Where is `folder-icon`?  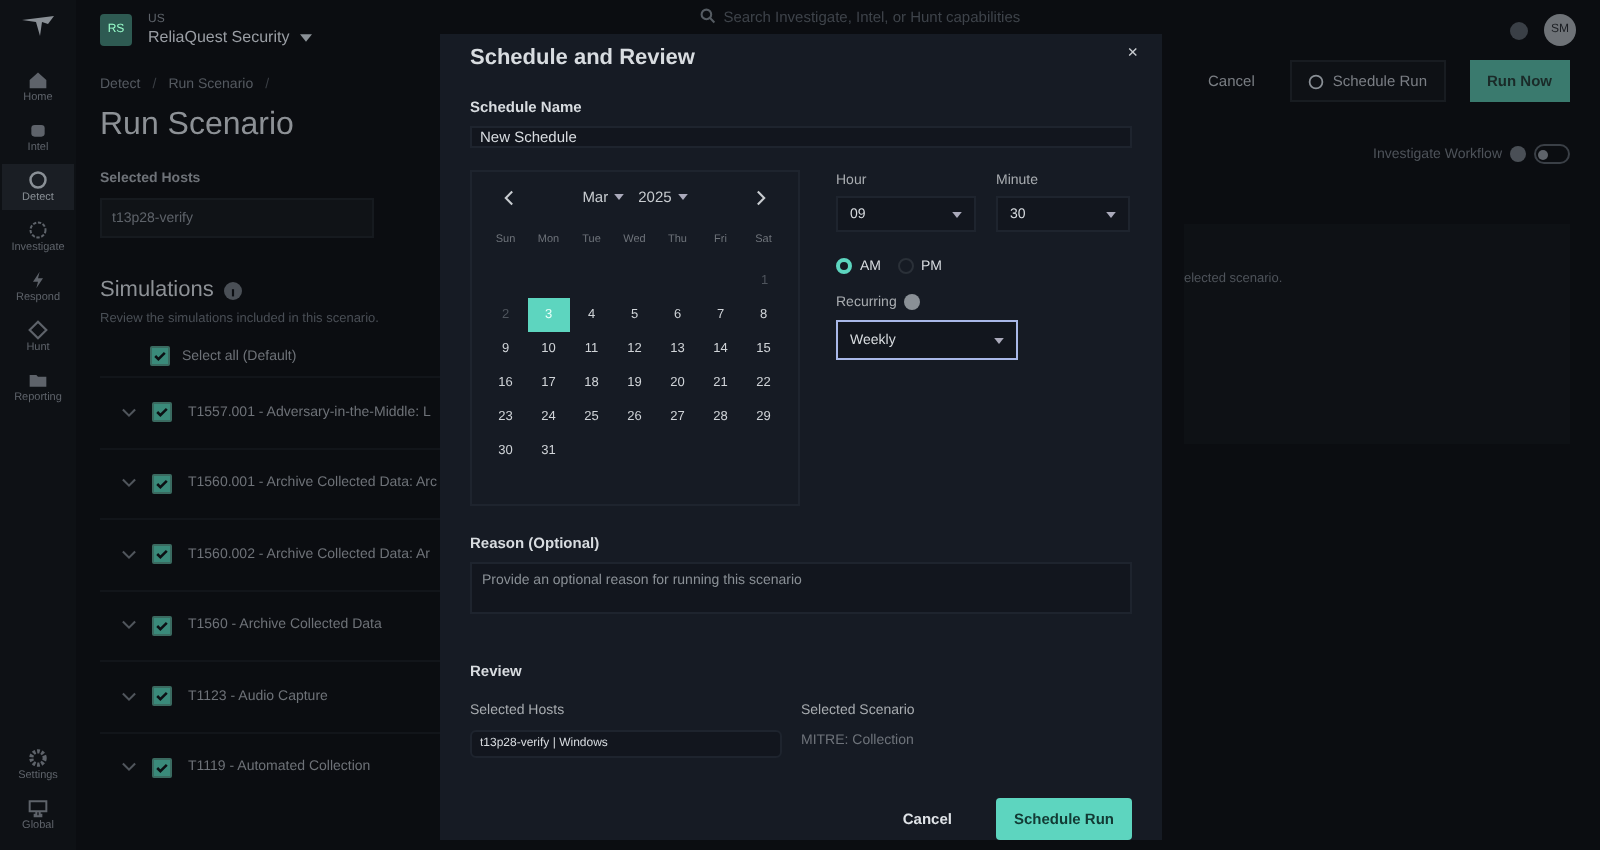
folder-icon is located at coordinates (38, 380).